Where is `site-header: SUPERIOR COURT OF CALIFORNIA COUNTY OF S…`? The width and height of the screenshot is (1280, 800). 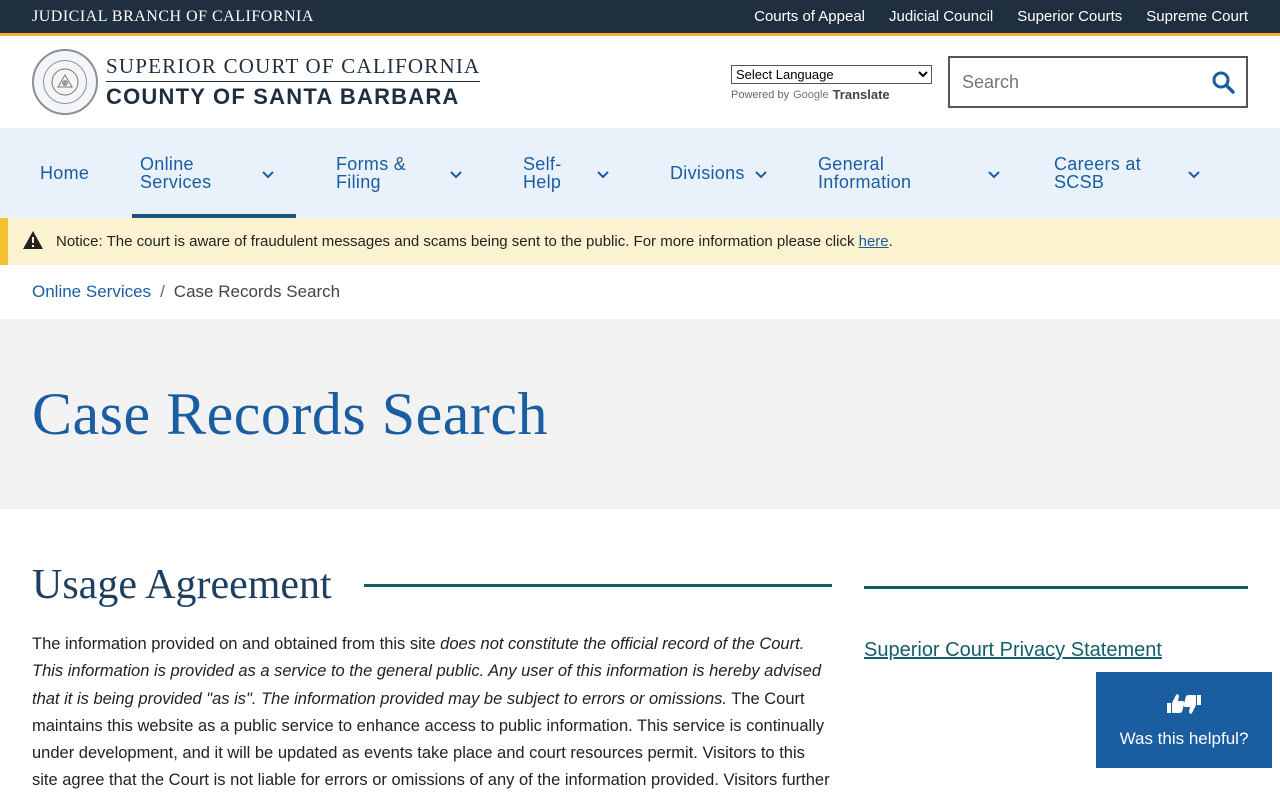 site-header: SUPERIOR COURT OF CALIFORNIA COUNTY OF S… is located at coordinates (640, 82).